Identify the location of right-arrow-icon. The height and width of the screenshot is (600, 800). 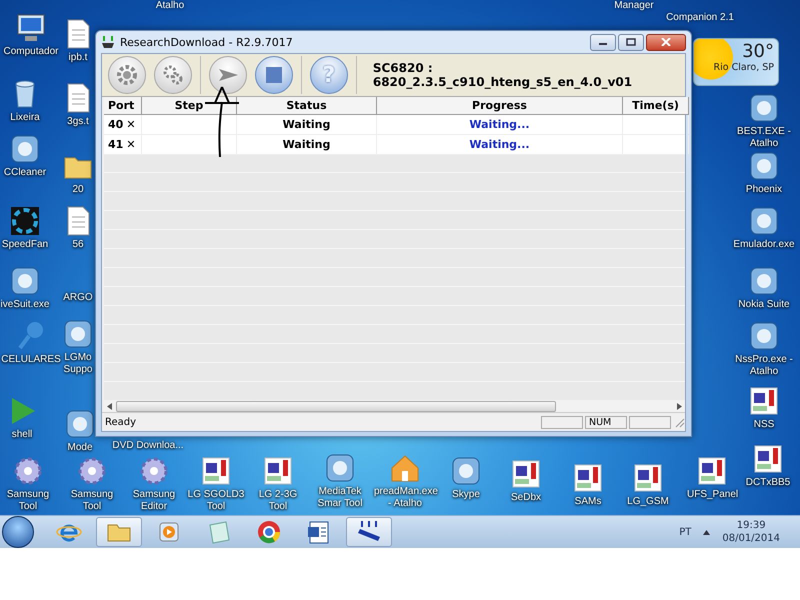
(679, 406).